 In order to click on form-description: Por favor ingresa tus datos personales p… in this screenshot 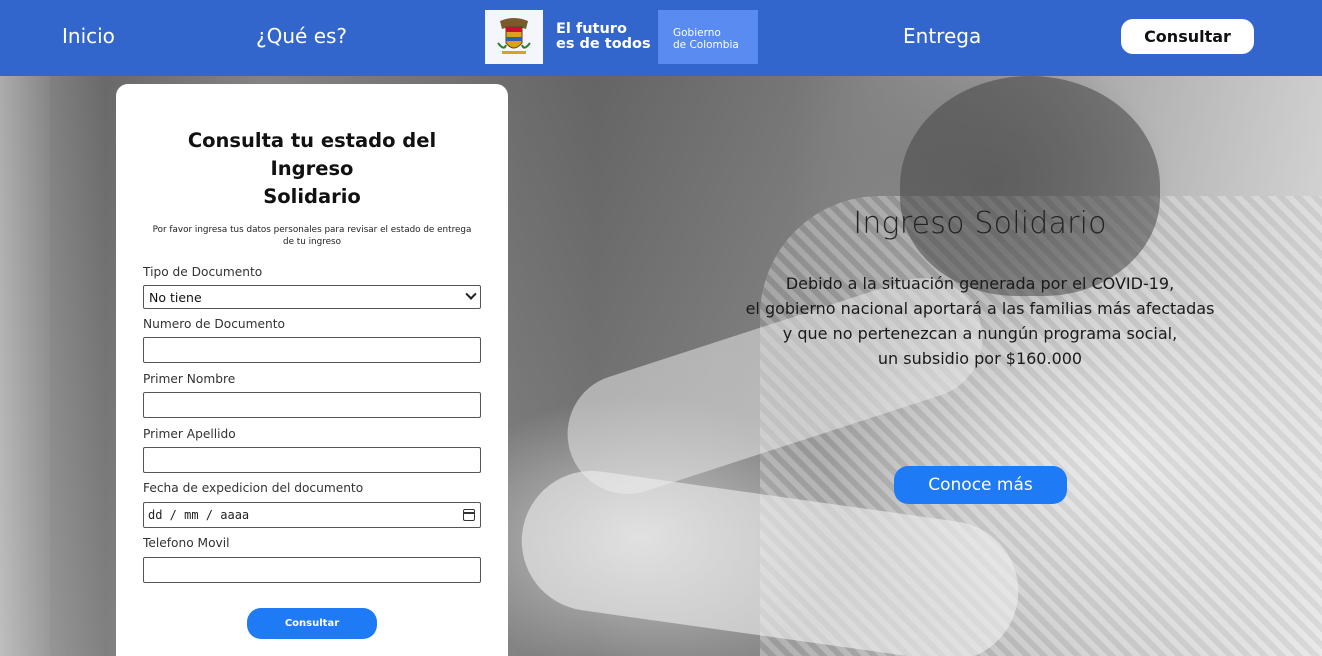, I will do `click(312, 236)`.